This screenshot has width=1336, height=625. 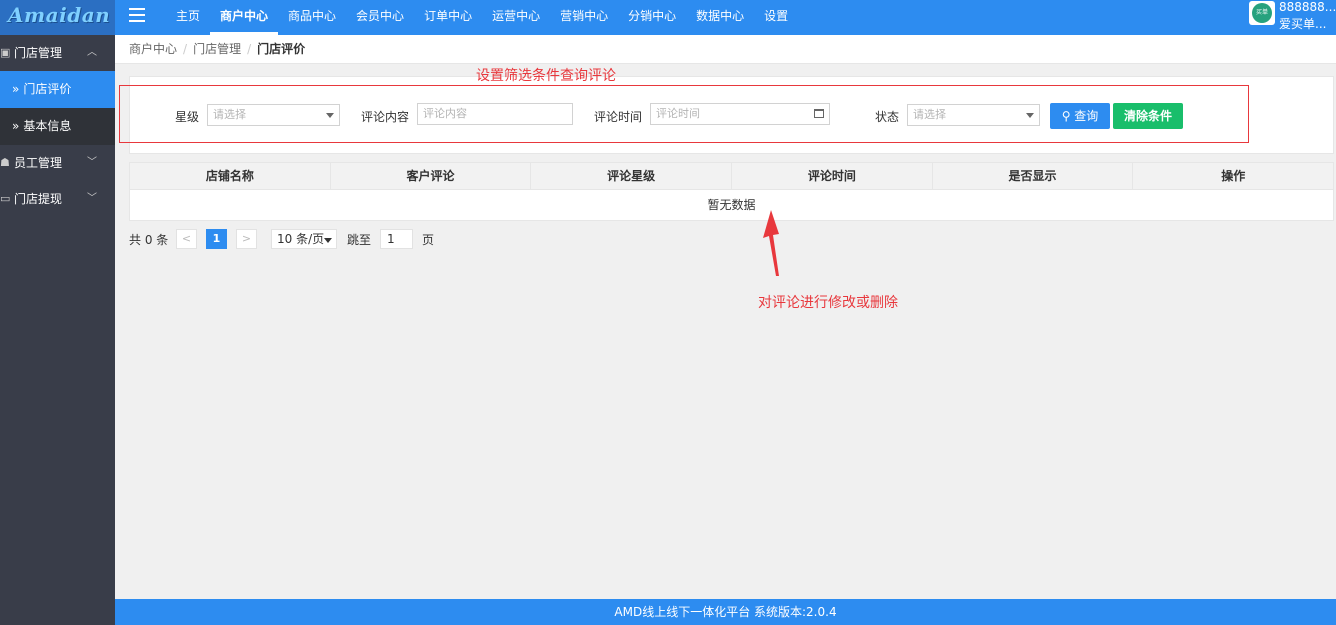 I want to click on nav-goods-center: 商品中心, so click(x=312, y=17).